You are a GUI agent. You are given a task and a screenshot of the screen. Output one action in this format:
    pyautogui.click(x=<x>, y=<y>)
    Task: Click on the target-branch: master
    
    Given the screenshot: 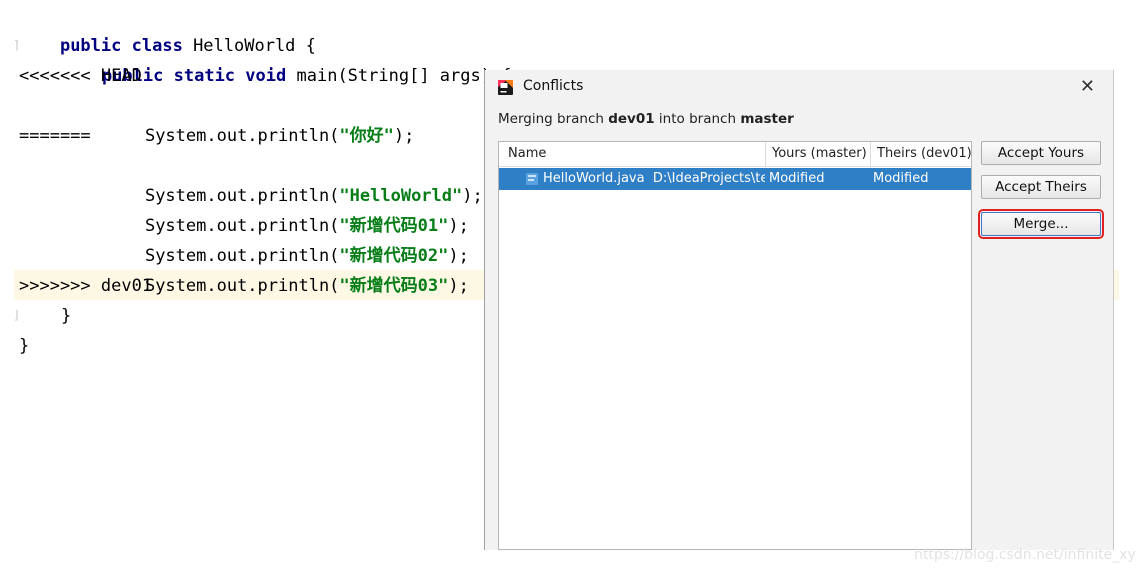 What is the action you would take?
    pyautogui.click(x=767, y=119)
    